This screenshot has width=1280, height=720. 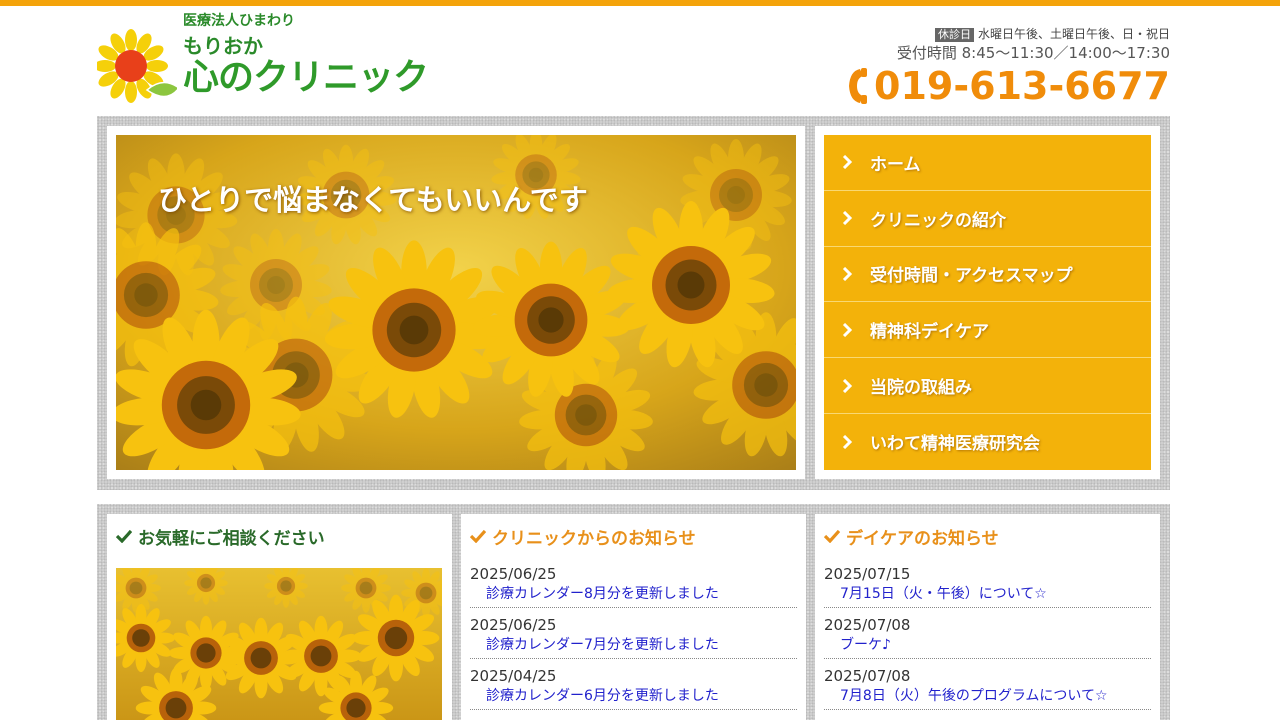 What do you see at coordinates (1022, 86) in the screenshot?
I see `phone-number: 019-613-6677` at bounding box center [1022, 86].